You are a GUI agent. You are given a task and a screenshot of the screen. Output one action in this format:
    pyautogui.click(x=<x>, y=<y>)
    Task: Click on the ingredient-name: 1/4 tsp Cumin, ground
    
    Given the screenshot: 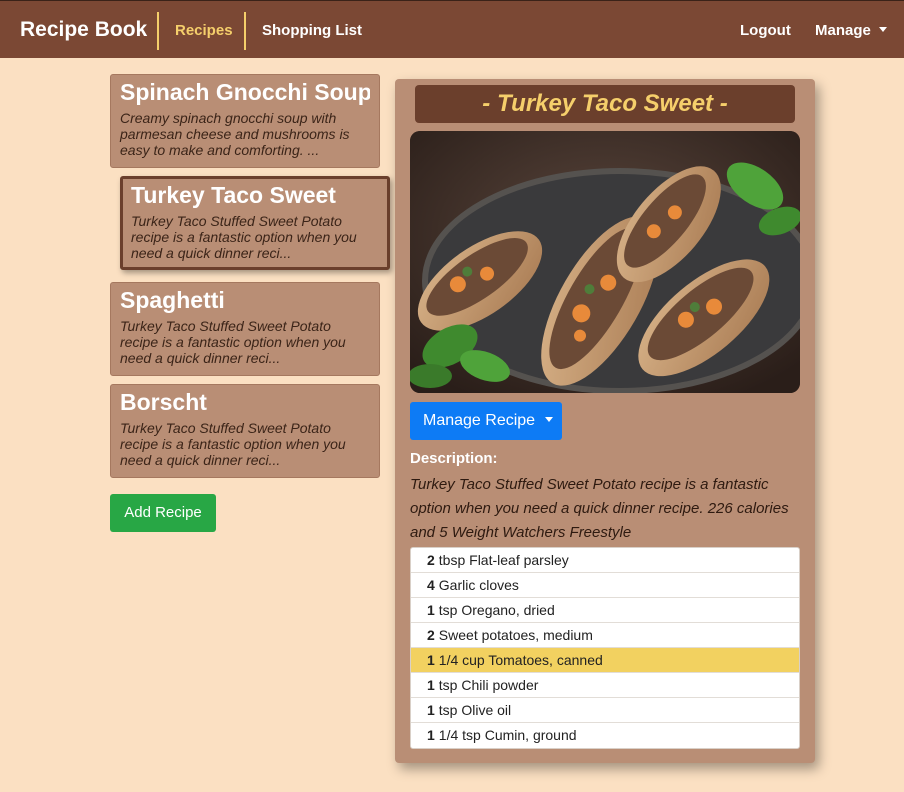 What is the action you would take?
    pyautogui.click(x=507, y=735)
    